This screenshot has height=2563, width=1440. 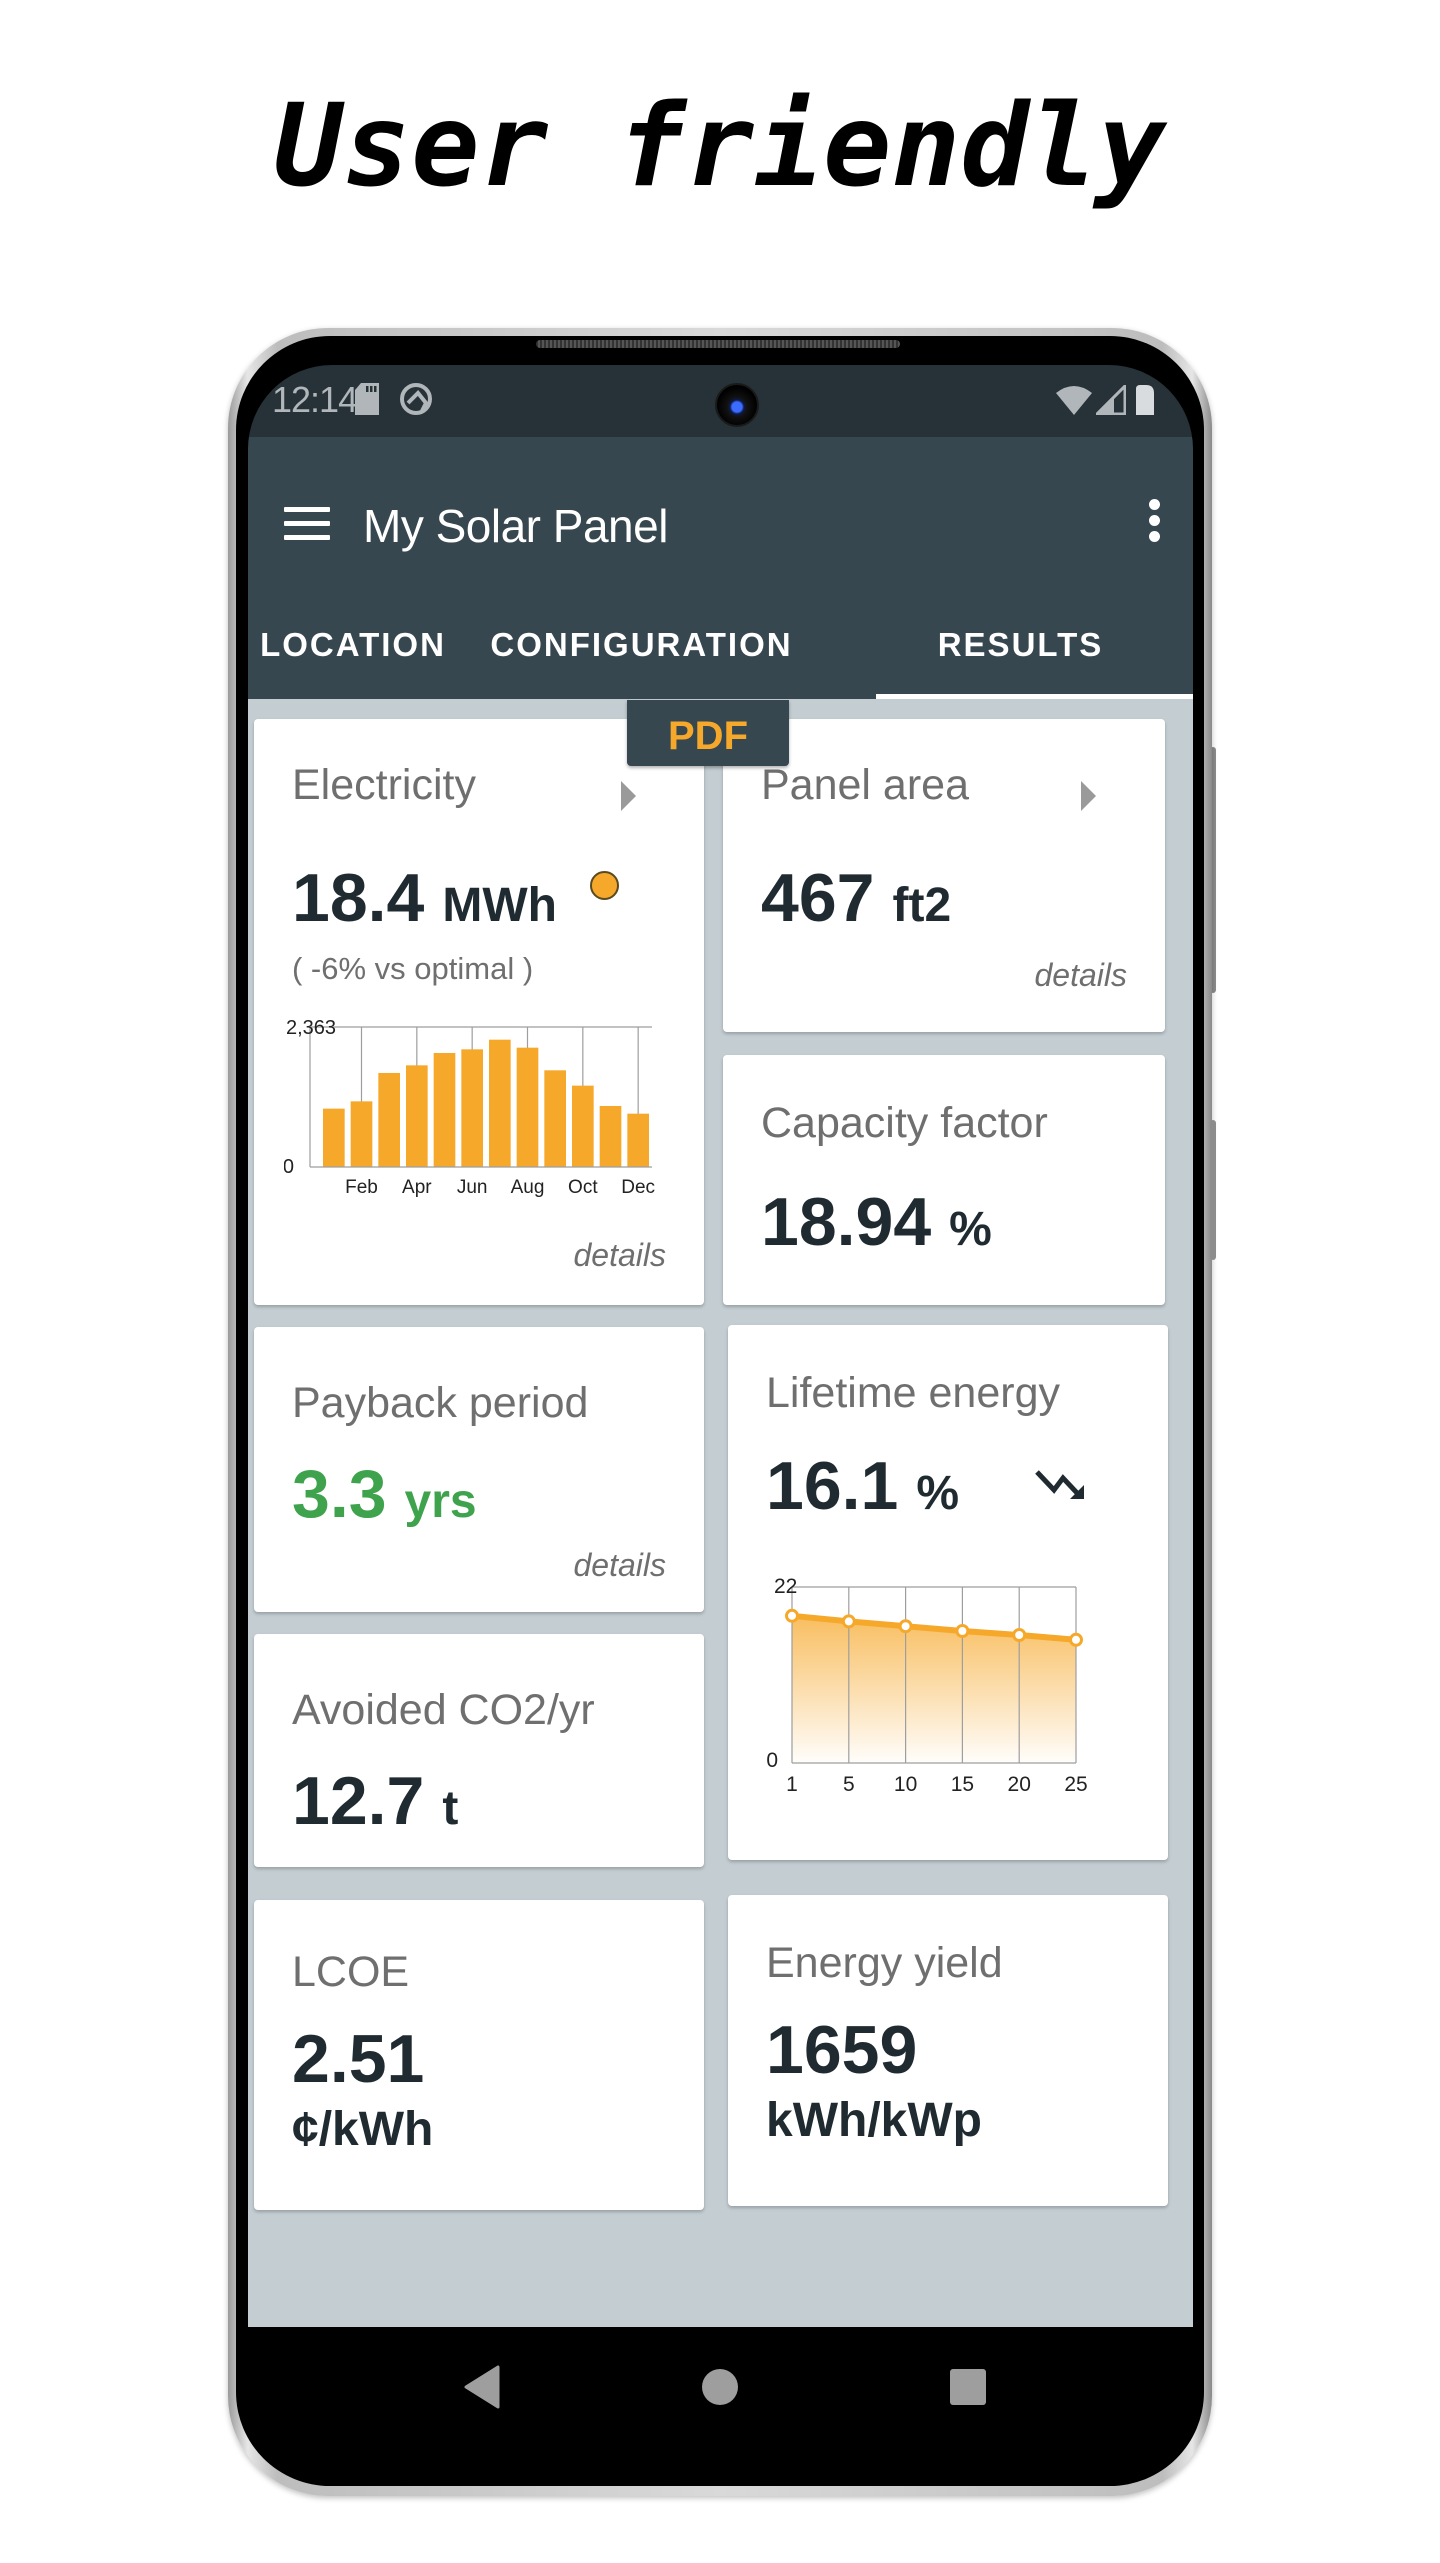 I want to click on comparison-text: ( -6% vs optimal ), so click(x=413, y=968).